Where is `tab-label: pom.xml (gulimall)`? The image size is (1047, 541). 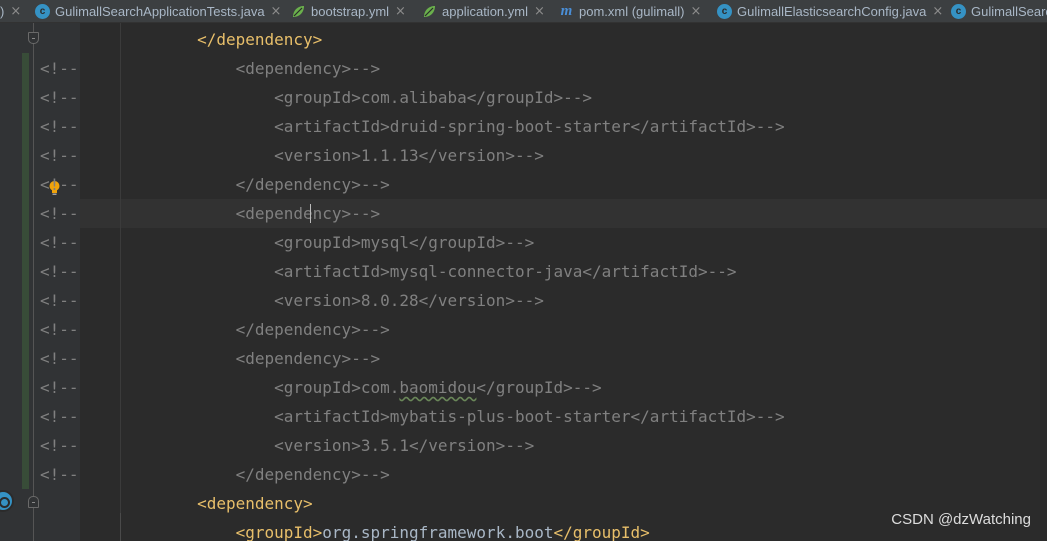 tab-label: pom.xml (gulimall) is located at coordinates (632, 11).